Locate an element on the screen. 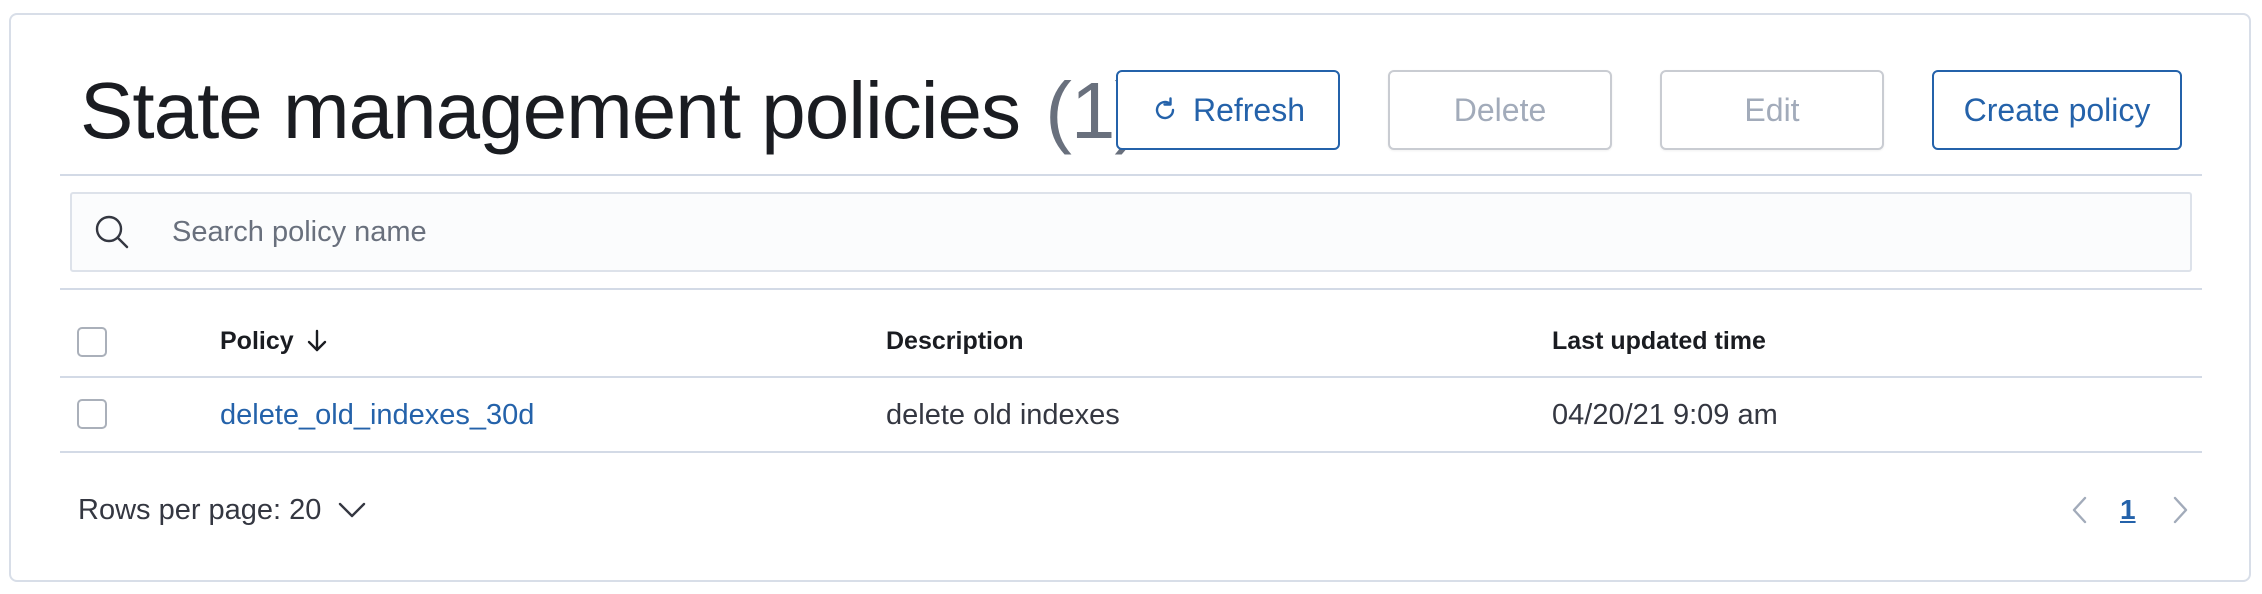  page-1-link: 1 is located at coordinates (2128, 510).